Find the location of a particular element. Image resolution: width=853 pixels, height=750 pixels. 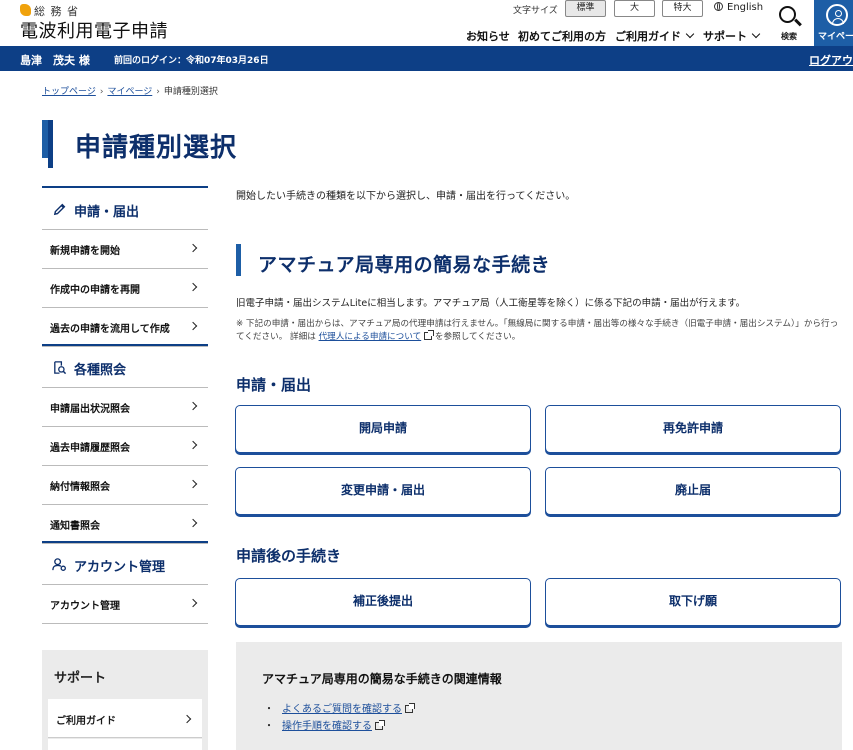

mypage-label: マイページ is located at coordinates (835, 37).